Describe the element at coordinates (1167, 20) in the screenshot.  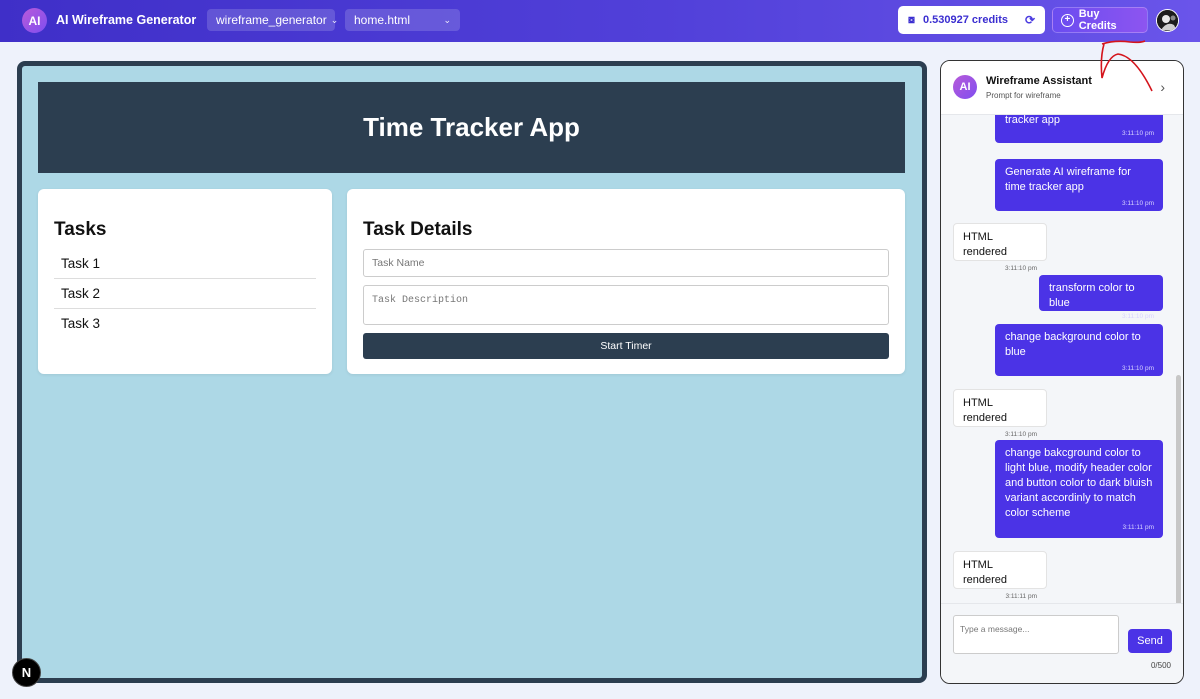
I see `user-avatar` at that location.